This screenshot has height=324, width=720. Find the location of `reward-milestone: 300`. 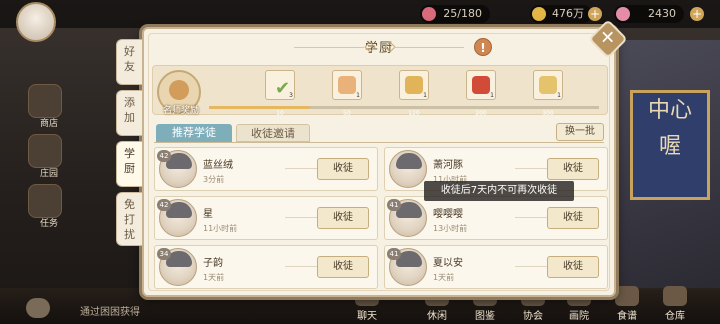

reward-milestone: 300 is located at coordinates (548, 113).